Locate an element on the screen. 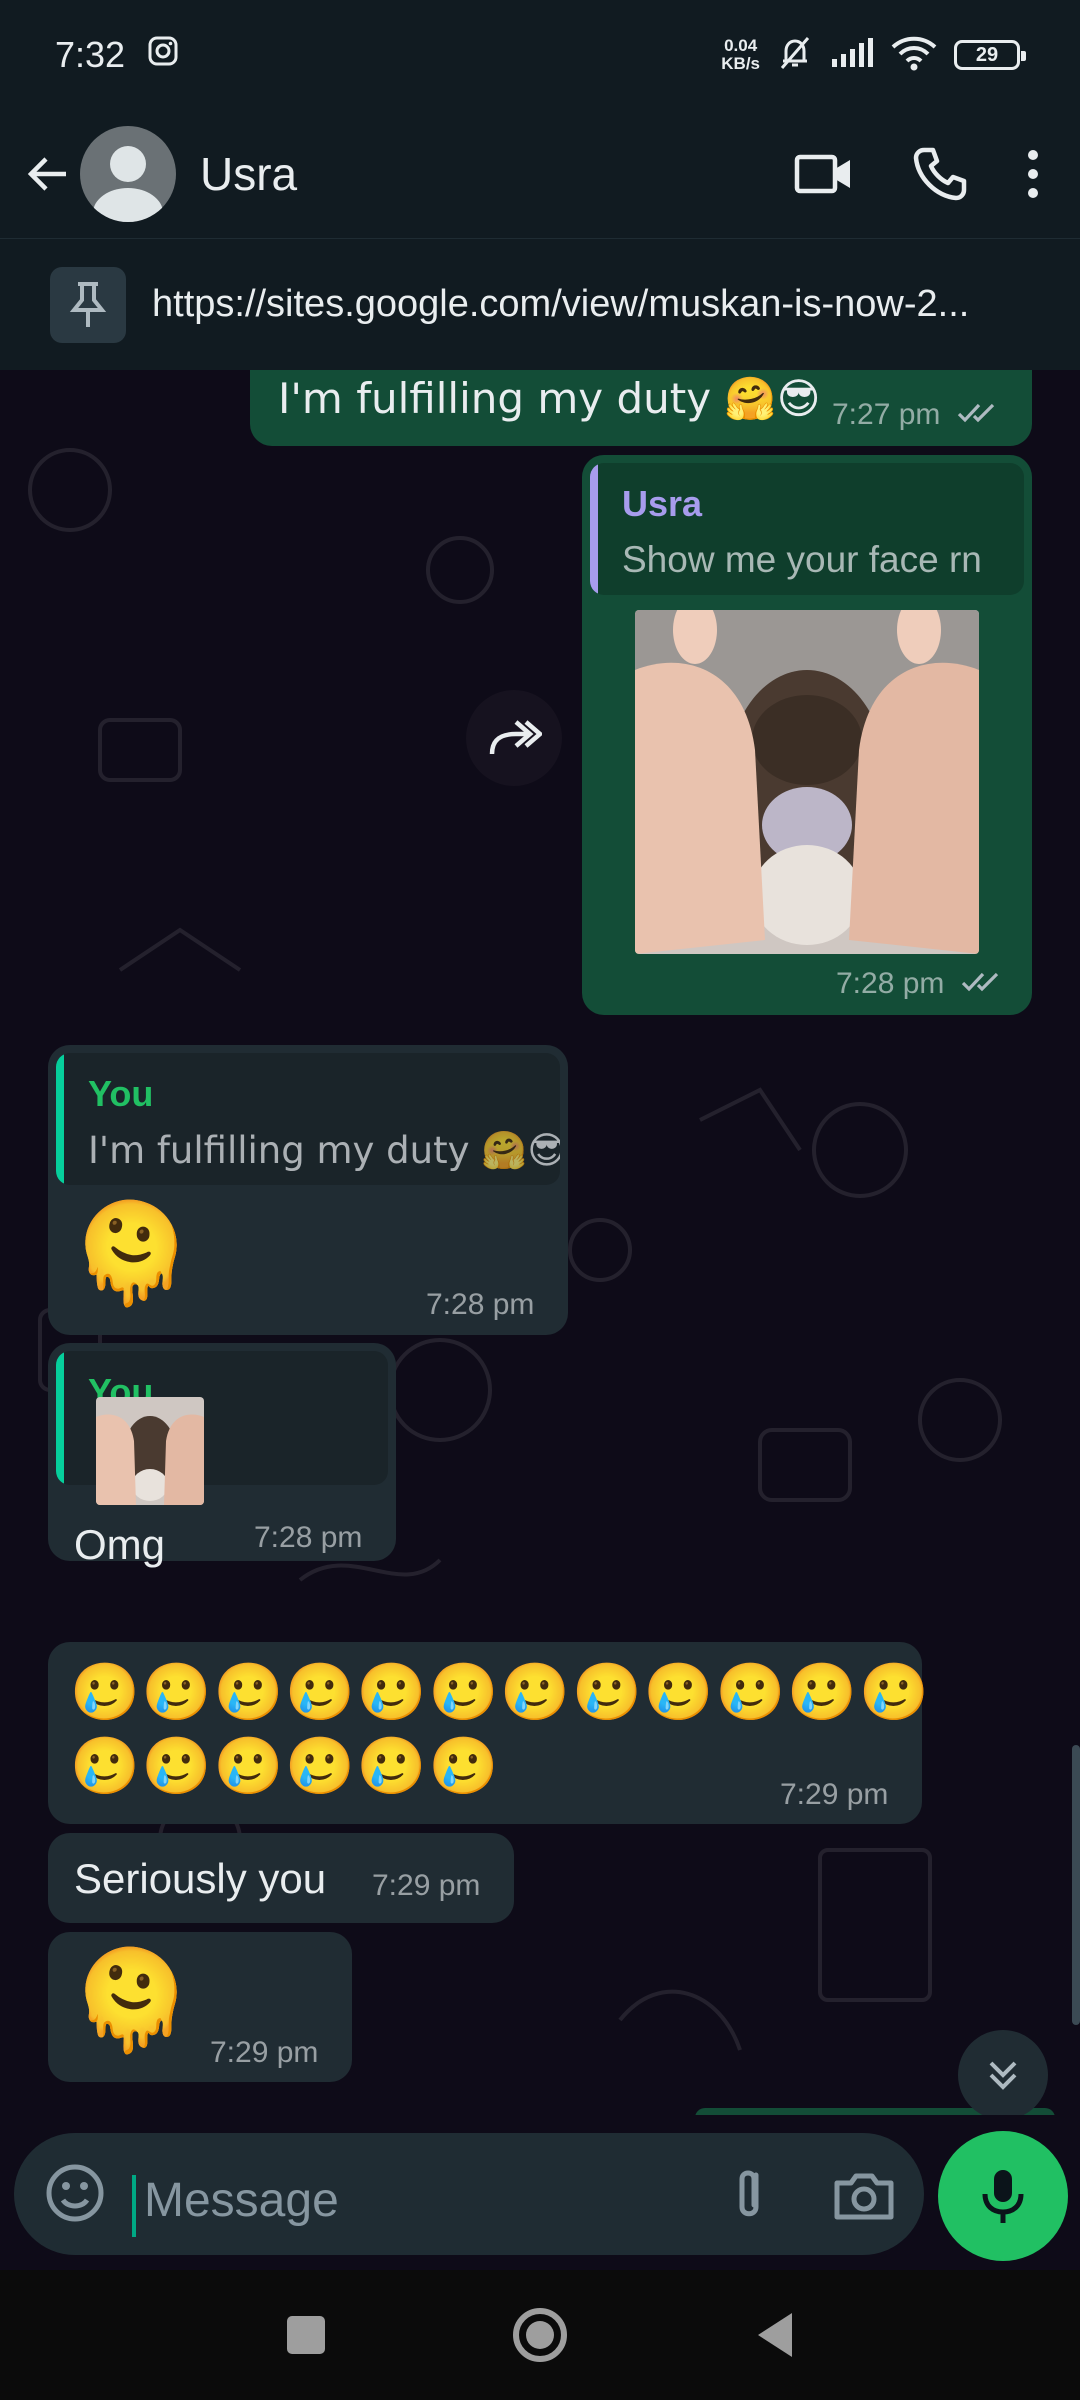  system-nav-bar is located at coordinates (540, 2335).